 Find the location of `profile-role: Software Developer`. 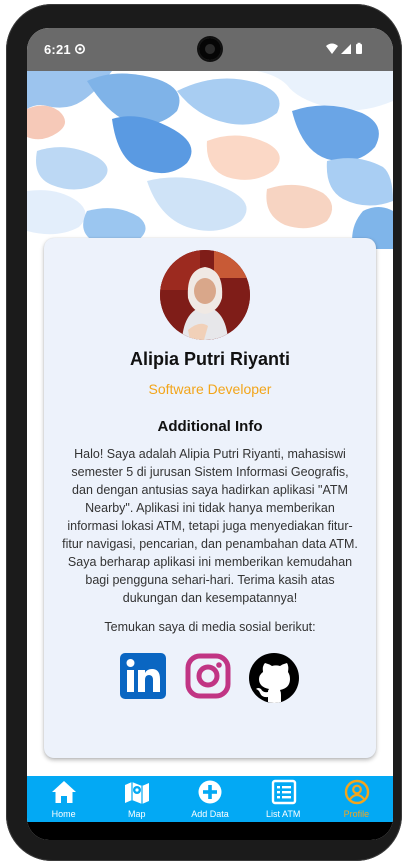

profile-role: Software Developer is located at coordinates (210, 389).